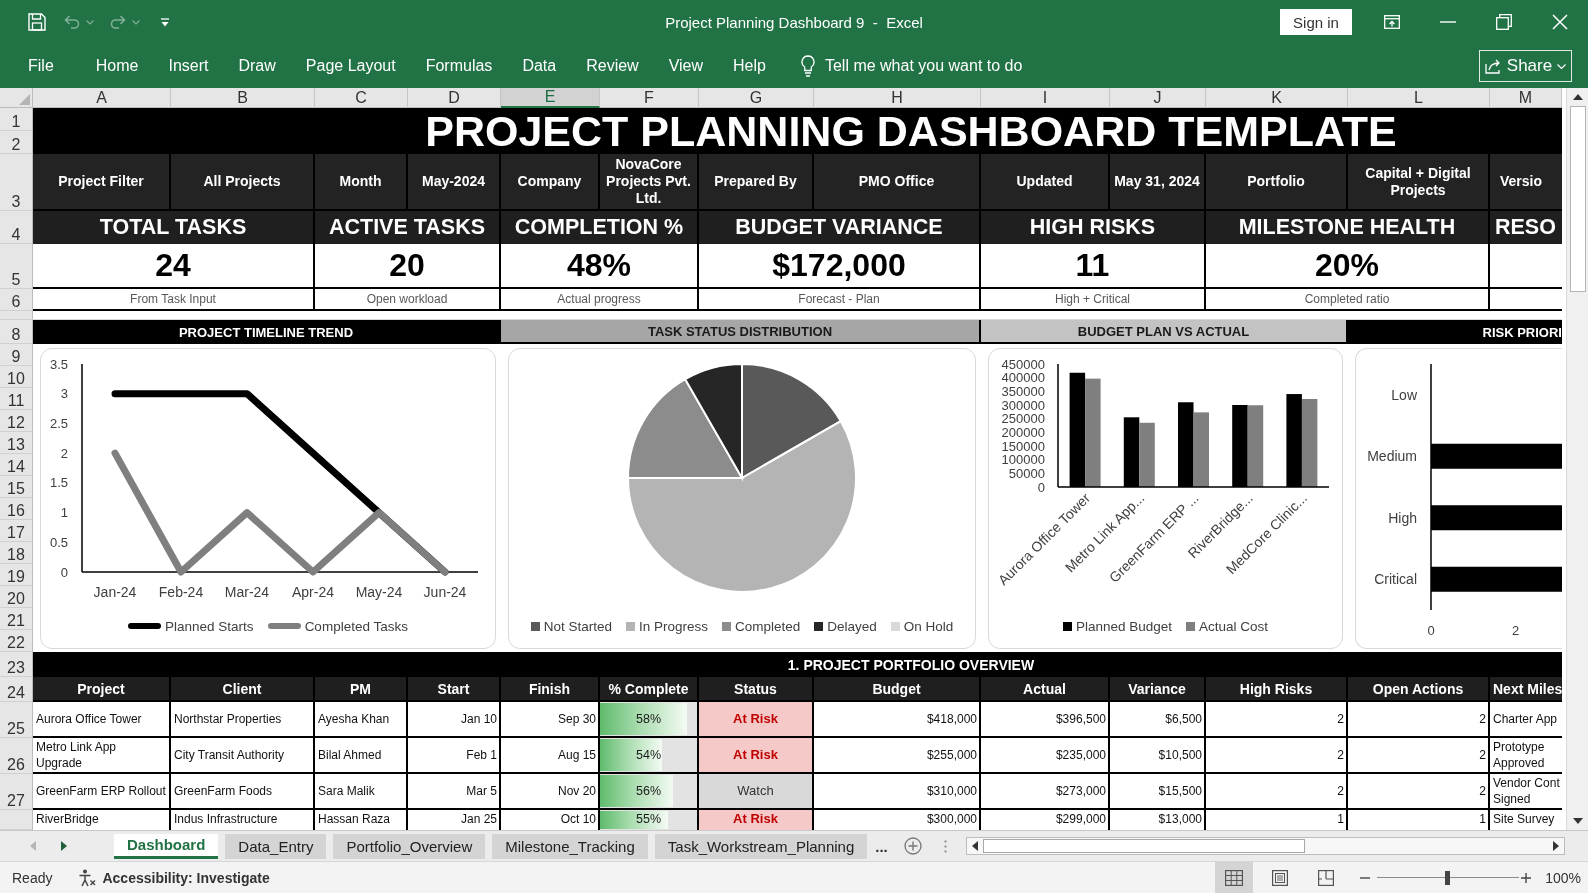 The width and height of the screenshot is (1588, 893). I want to click on column-header: A, so click(102, 98).